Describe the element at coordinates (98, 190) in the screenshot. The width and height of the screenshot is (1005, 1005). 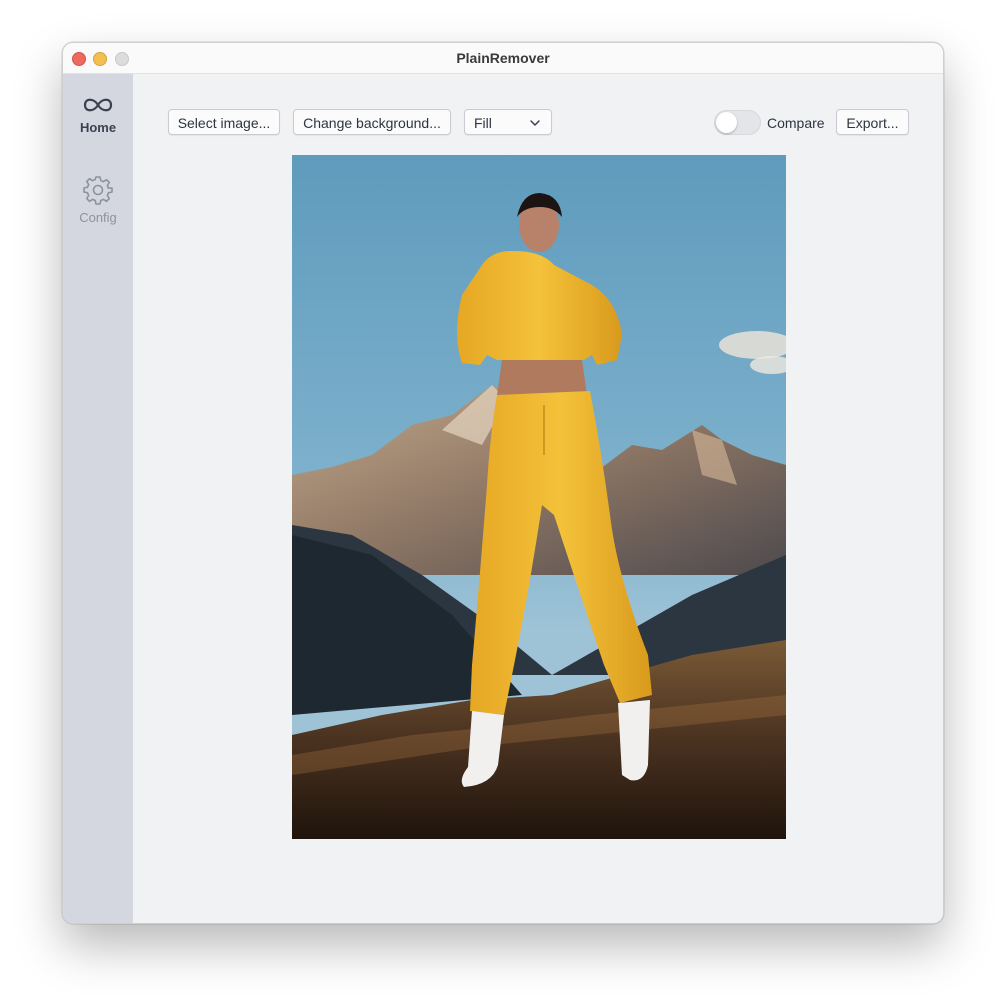
I see `gear-icon` at that location.